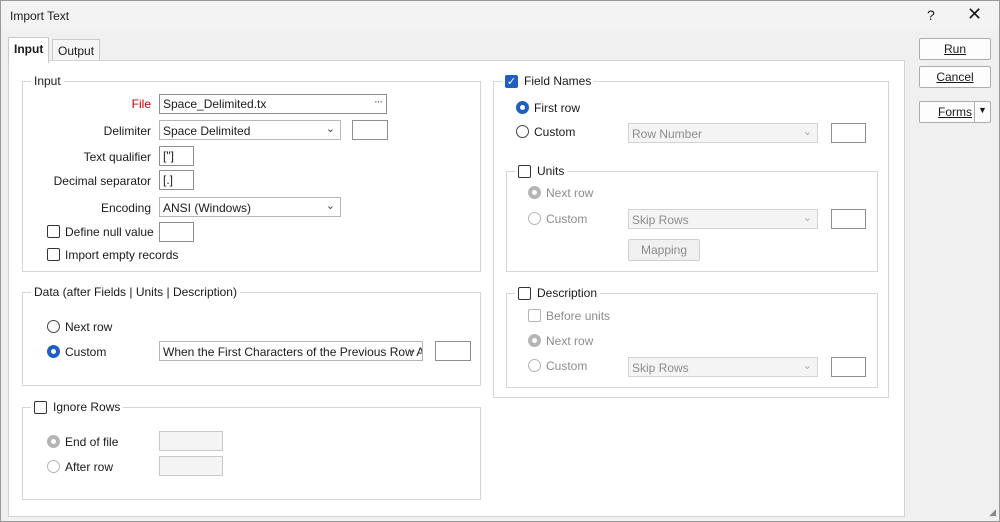  What do you see at coordinates (534, 192) in the screenshot?
I see `units-next-row-radio` at bounding box center [534, 192].